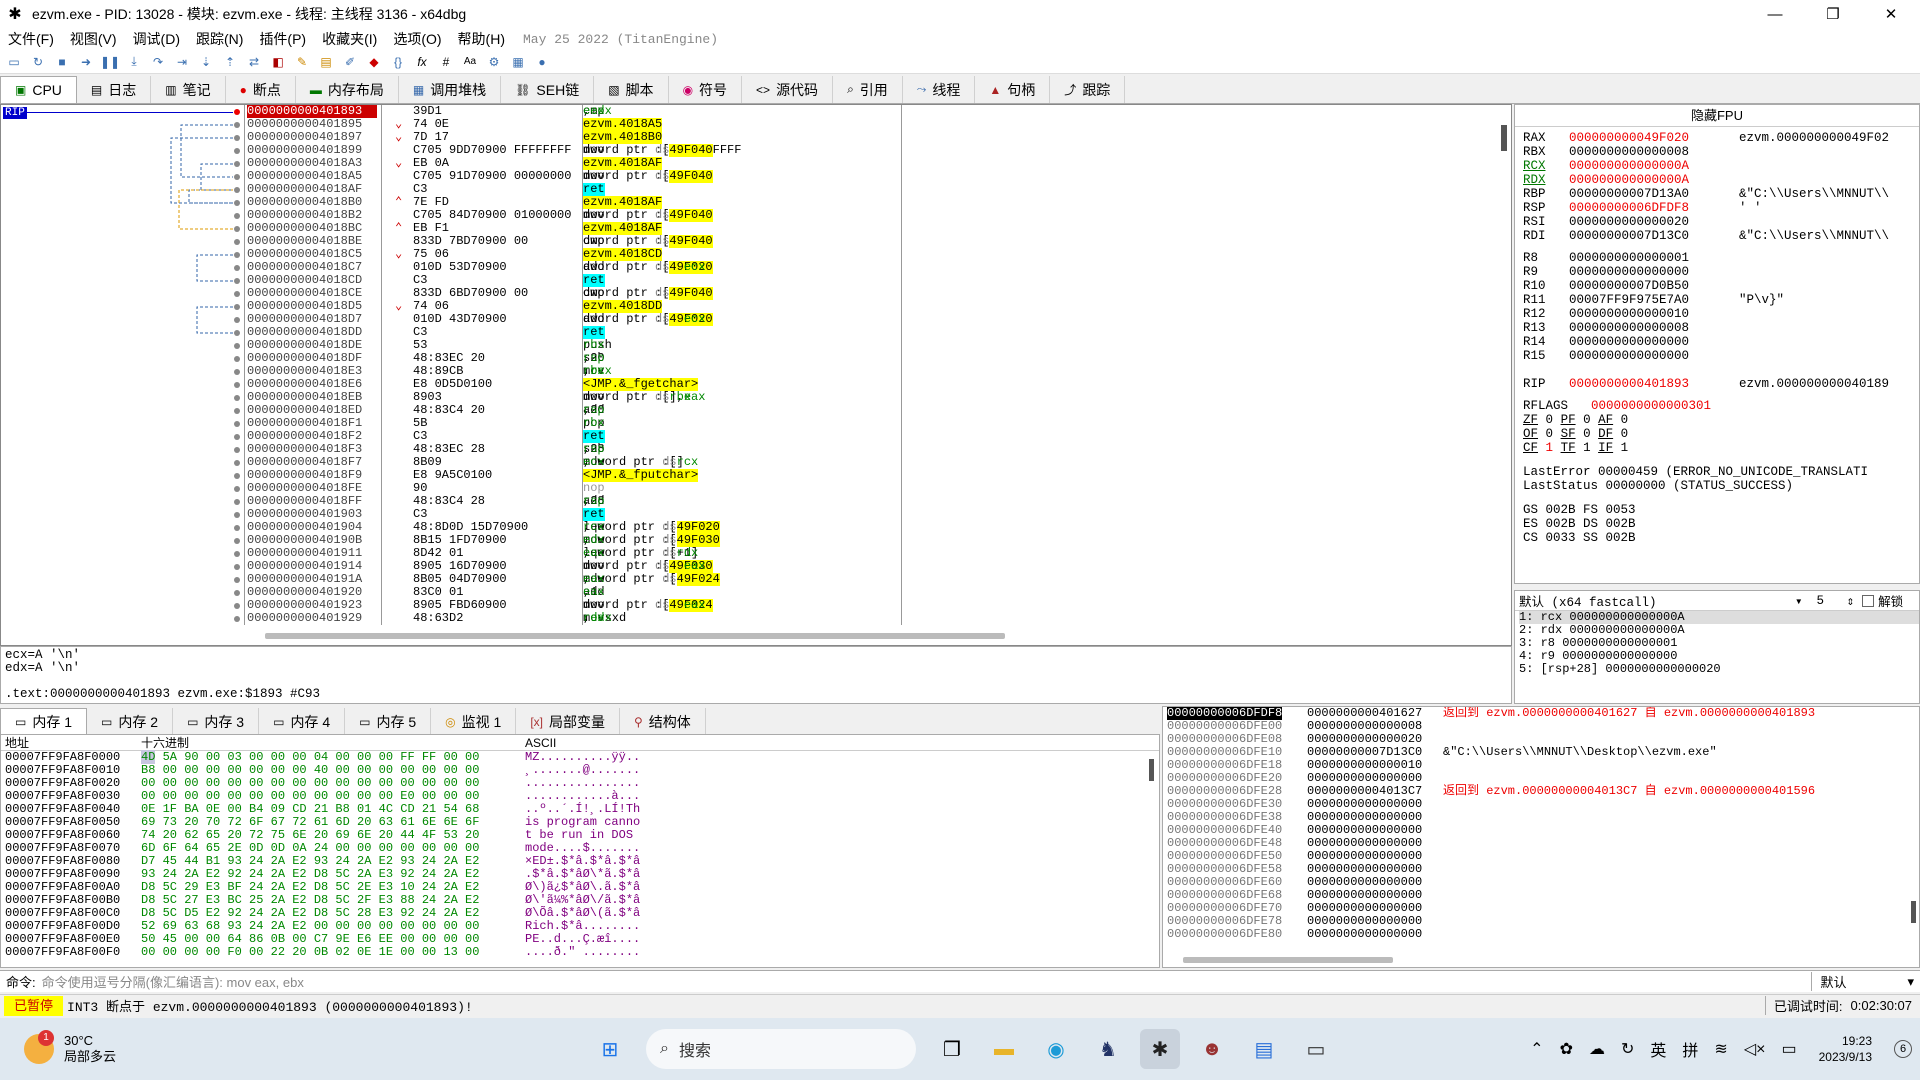 The height and width of the screenshot is (1080, 1920). I want to click on register-row: RDX 000000000000000A, so click(1717, 180).